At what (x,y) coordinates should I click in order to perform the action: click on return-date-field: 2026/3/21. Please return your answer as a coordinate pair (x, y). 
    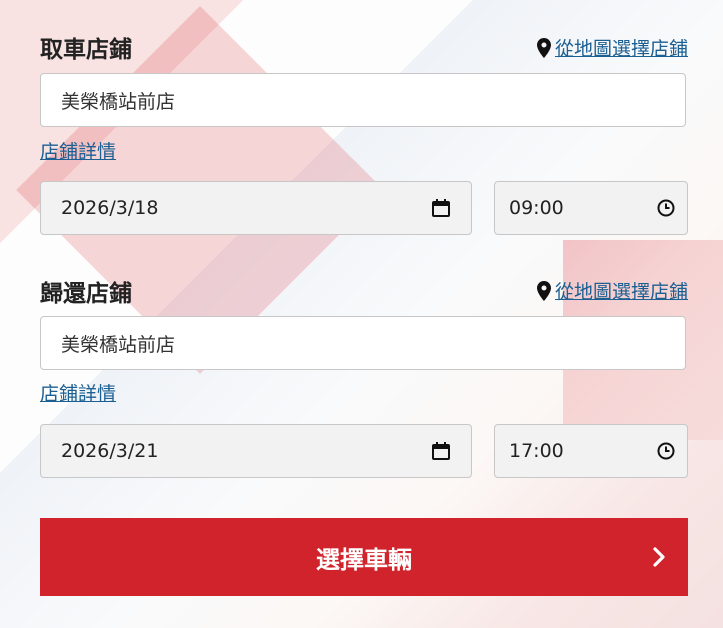
    Looking at the image, I should click on (256, 451).